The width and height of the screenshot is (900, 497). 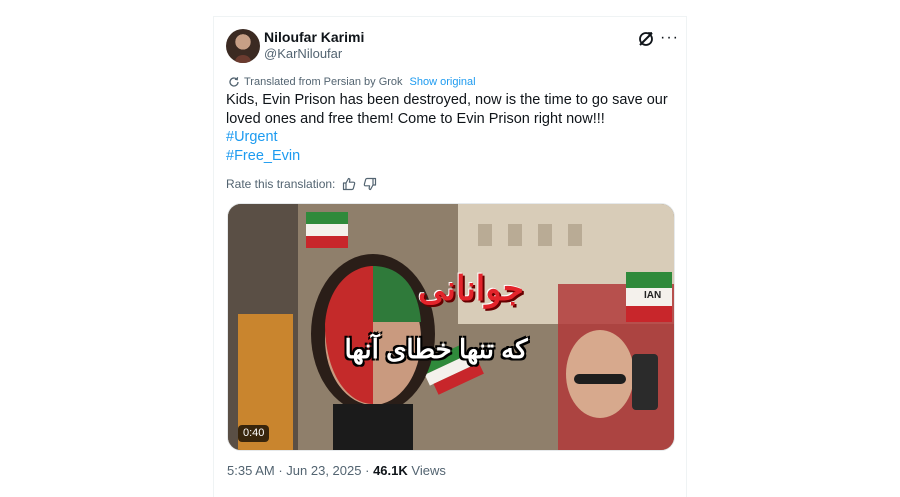 What do you see at coordinates (323, 470) in the screenshot?
I see `tweet-date: Jun 23, 2025` at bounding box center [323, 470].